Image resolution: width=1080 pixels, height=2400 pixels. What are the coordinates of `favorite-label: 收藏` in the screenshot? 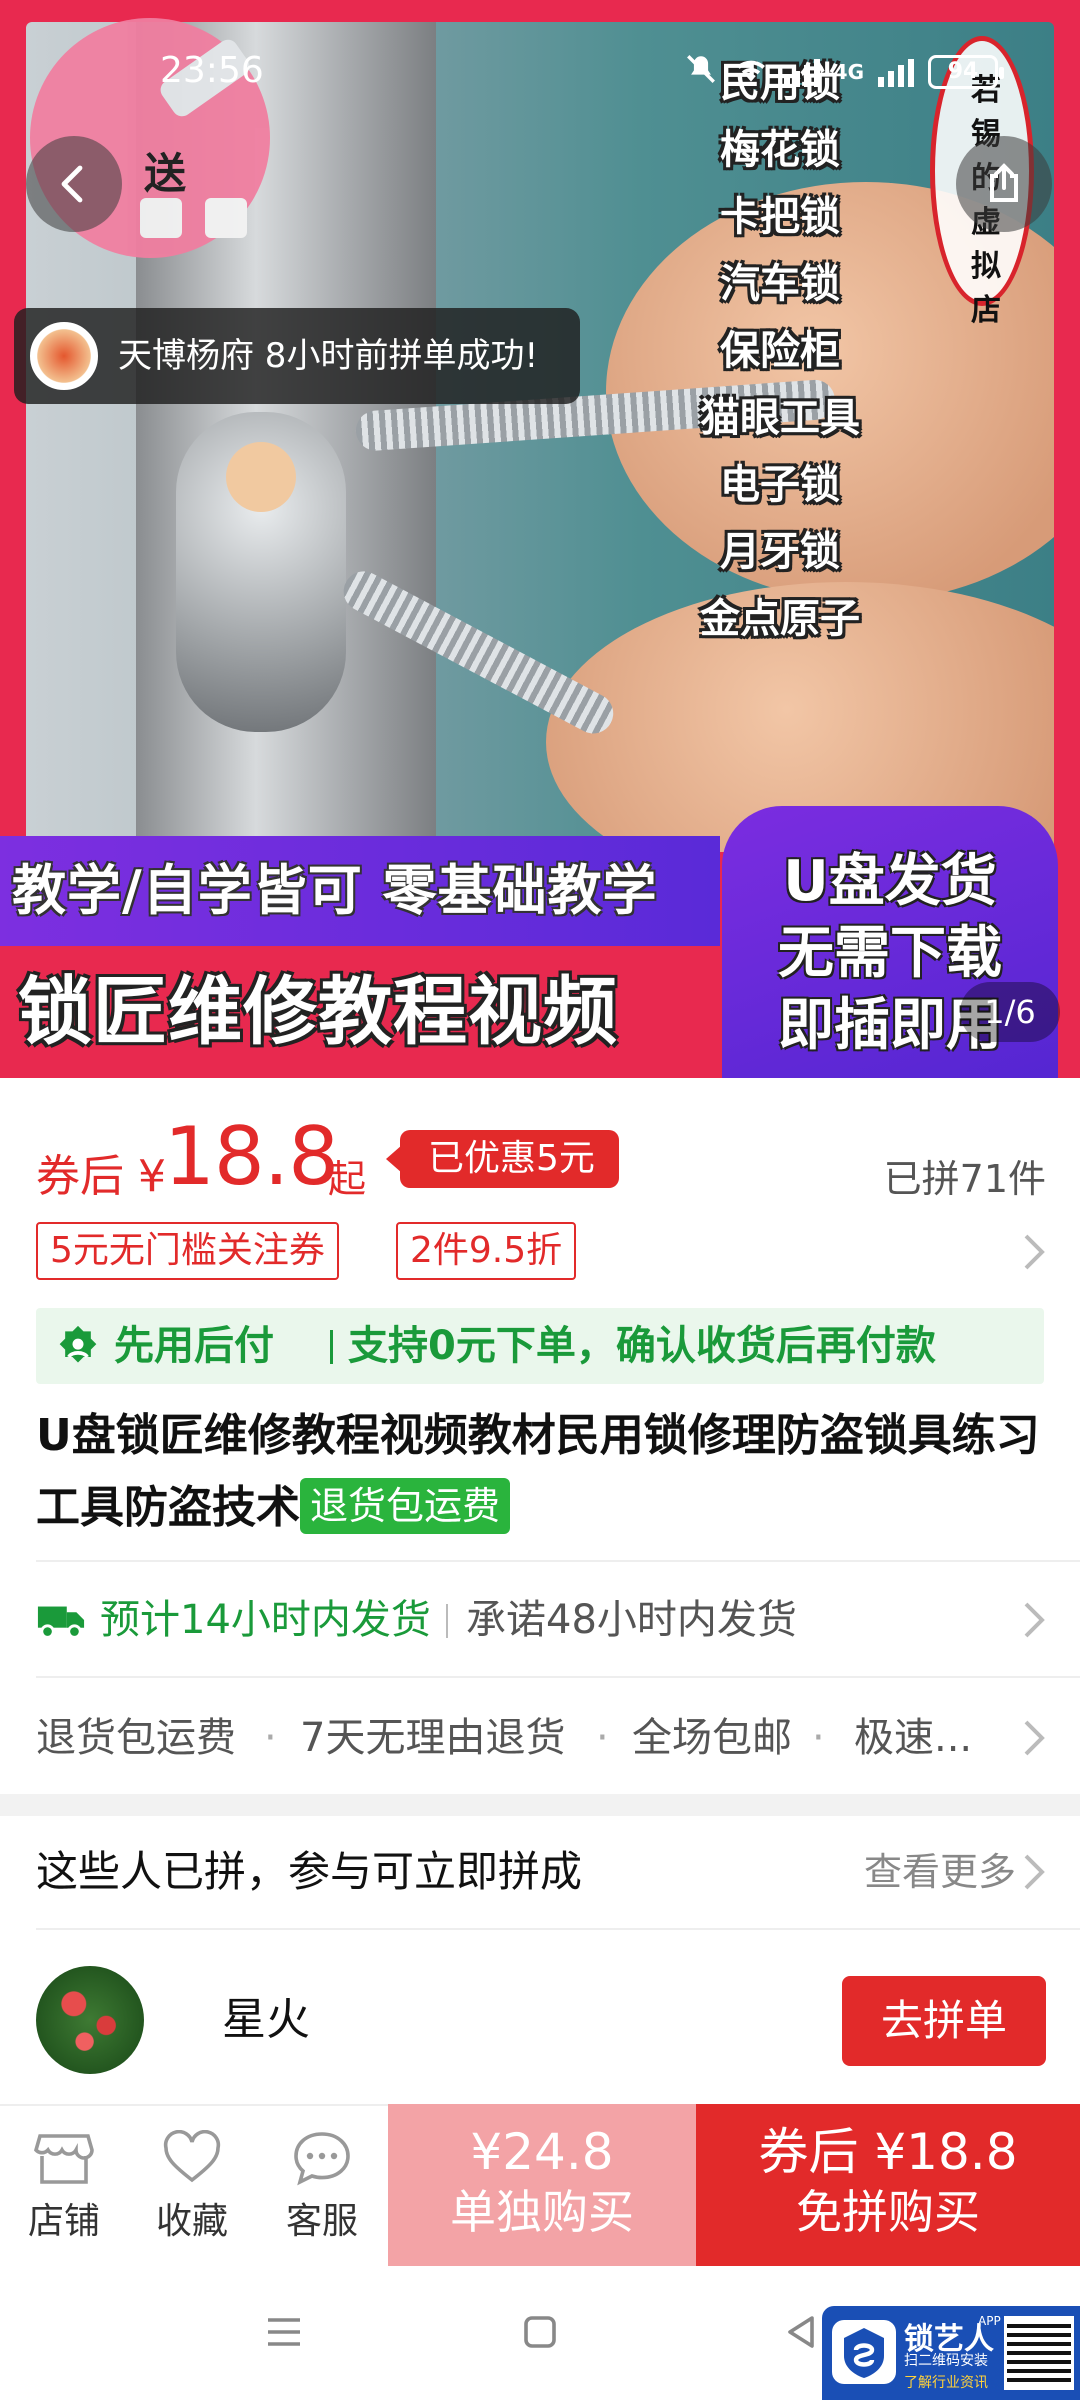 It's located at (191, 2221).